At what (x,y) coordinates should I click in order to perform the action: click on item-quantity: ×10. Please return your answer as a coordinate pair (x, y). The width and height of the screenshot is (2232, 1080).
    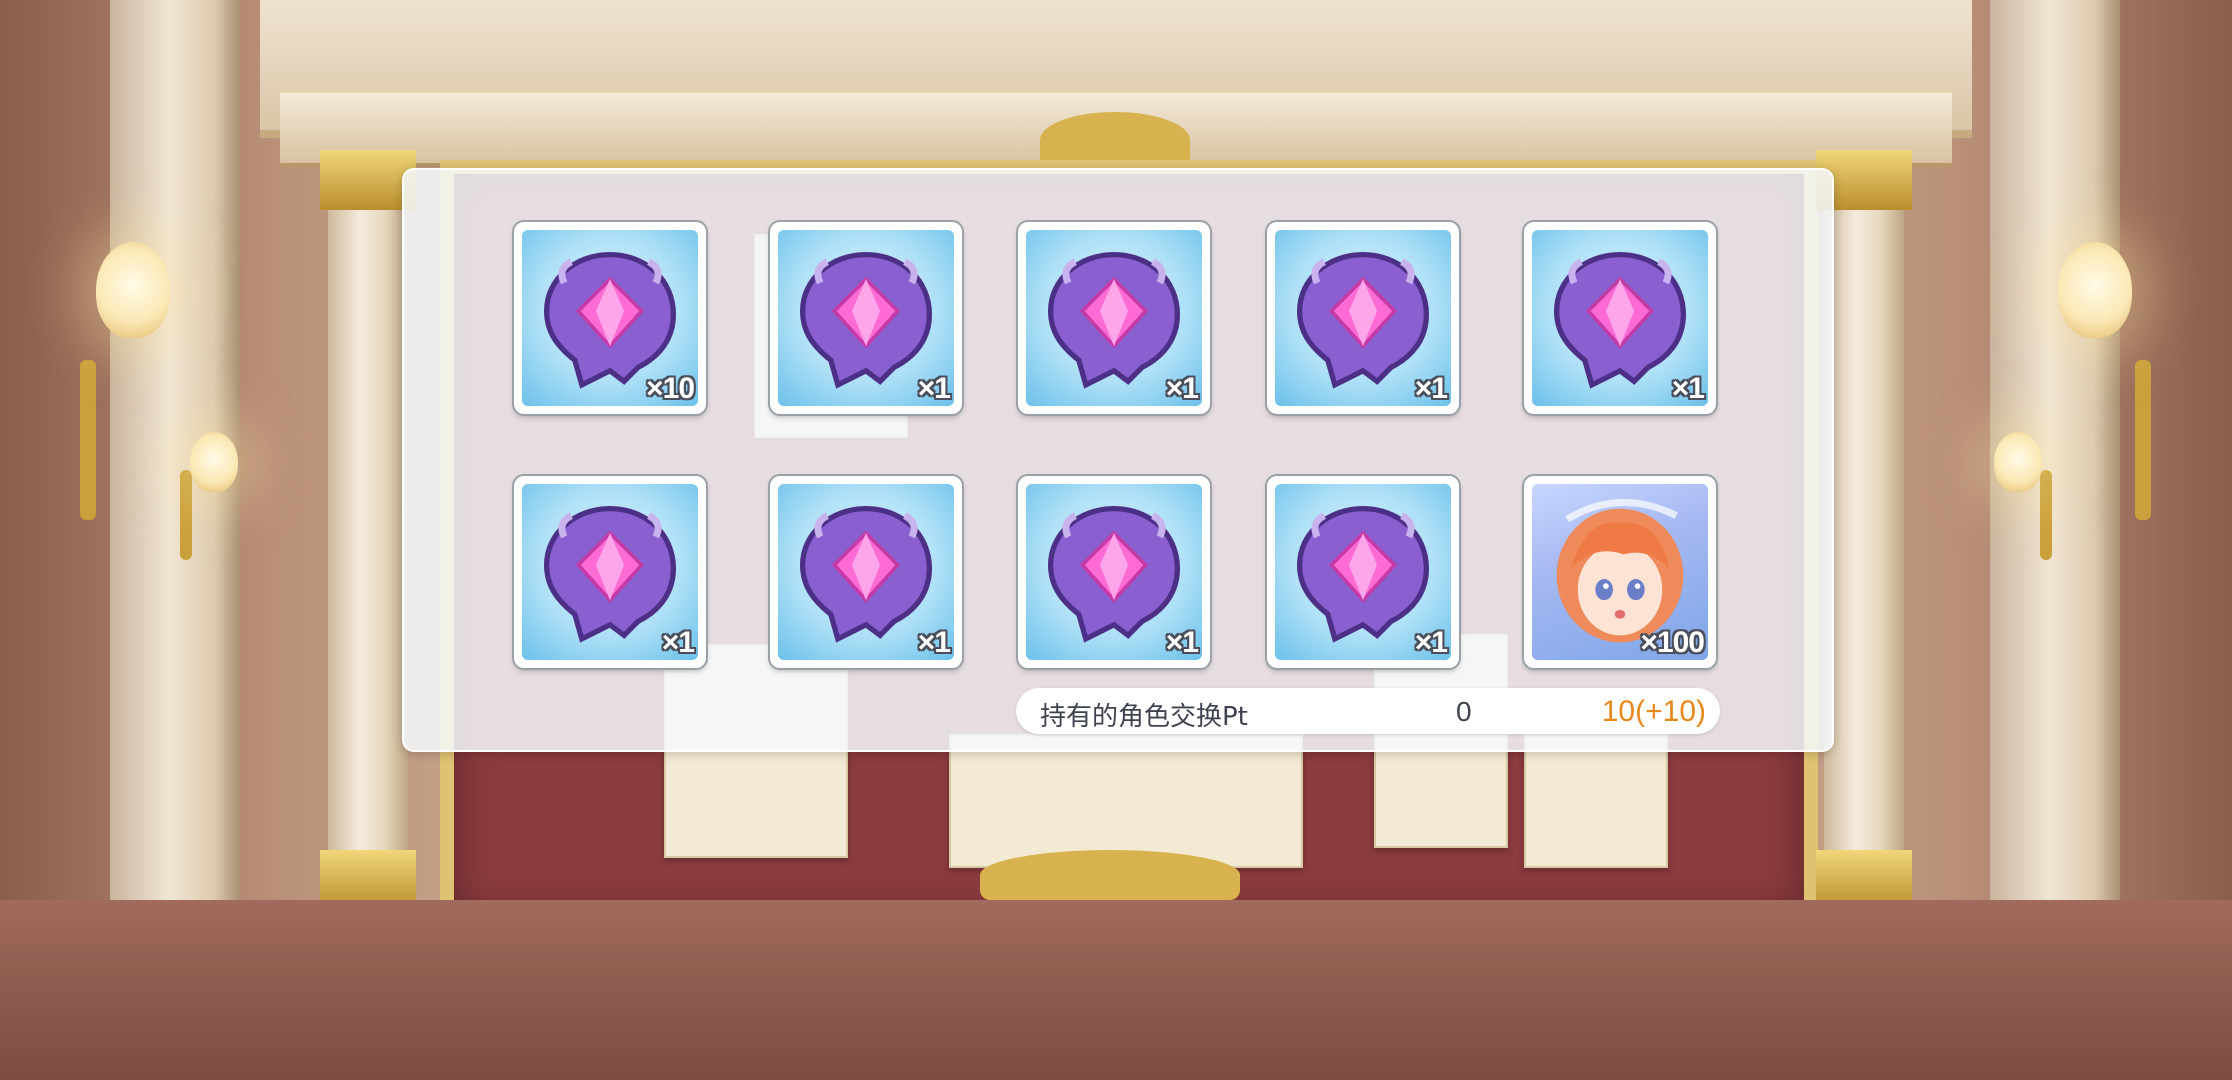
    Looking at the image, I should click on (670, 388).